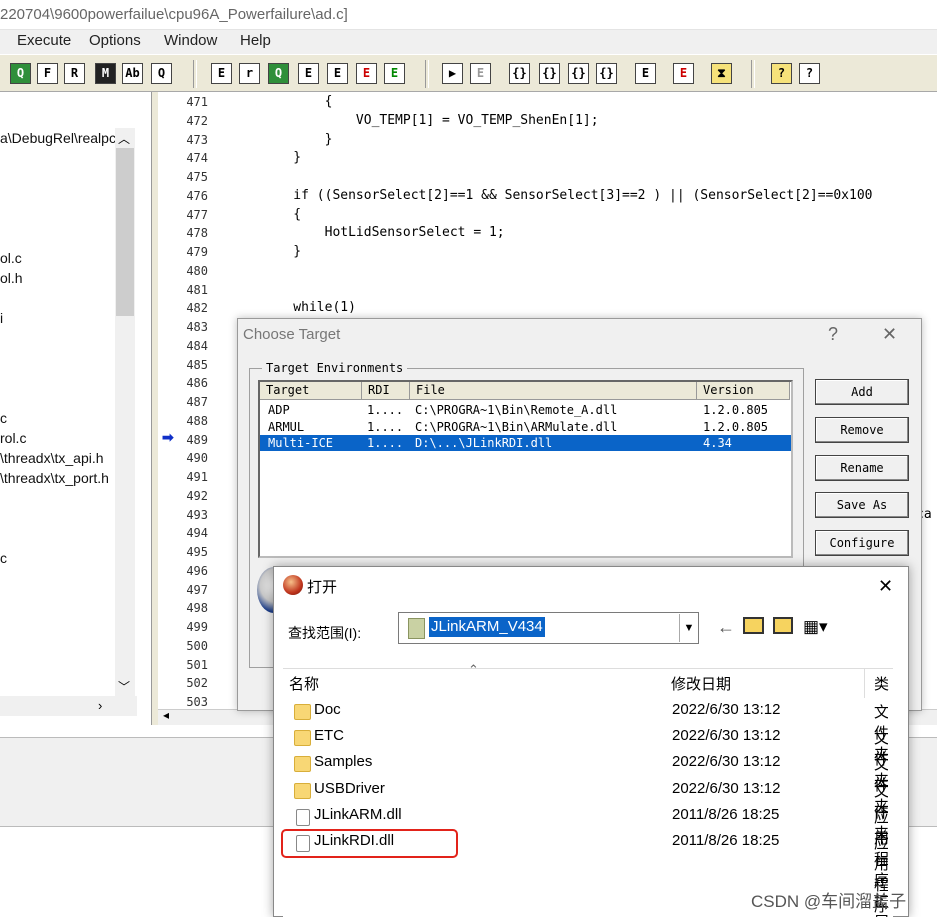 Image resolution: width=937 pixels, height=917 pixels. What do you see at coordinates (578, 73) in the screenshot?
I see `toolbar-step-out-icon: {}` at bounding box center [578, 73].